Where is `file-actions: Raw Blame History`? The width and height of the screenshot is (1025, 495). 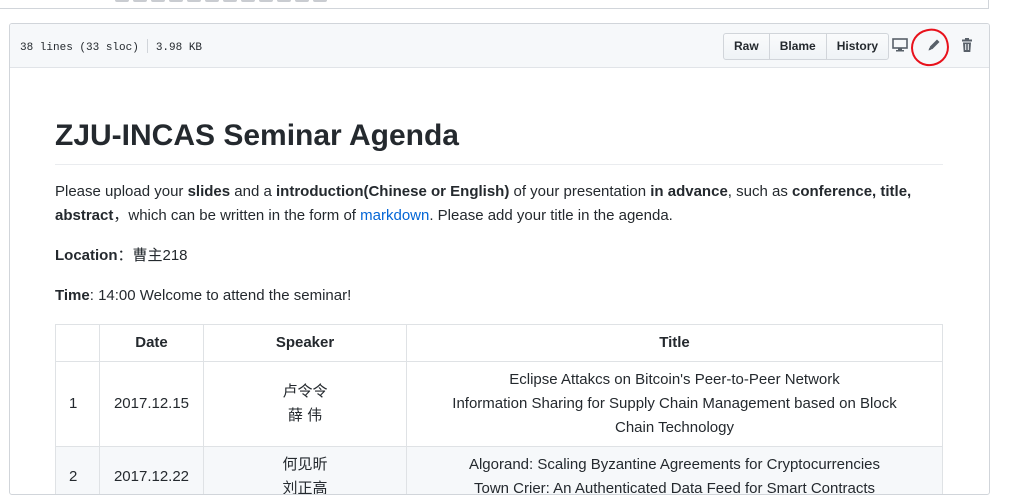
file-actions: Raw Blame History is located at coordinates (806, 46).